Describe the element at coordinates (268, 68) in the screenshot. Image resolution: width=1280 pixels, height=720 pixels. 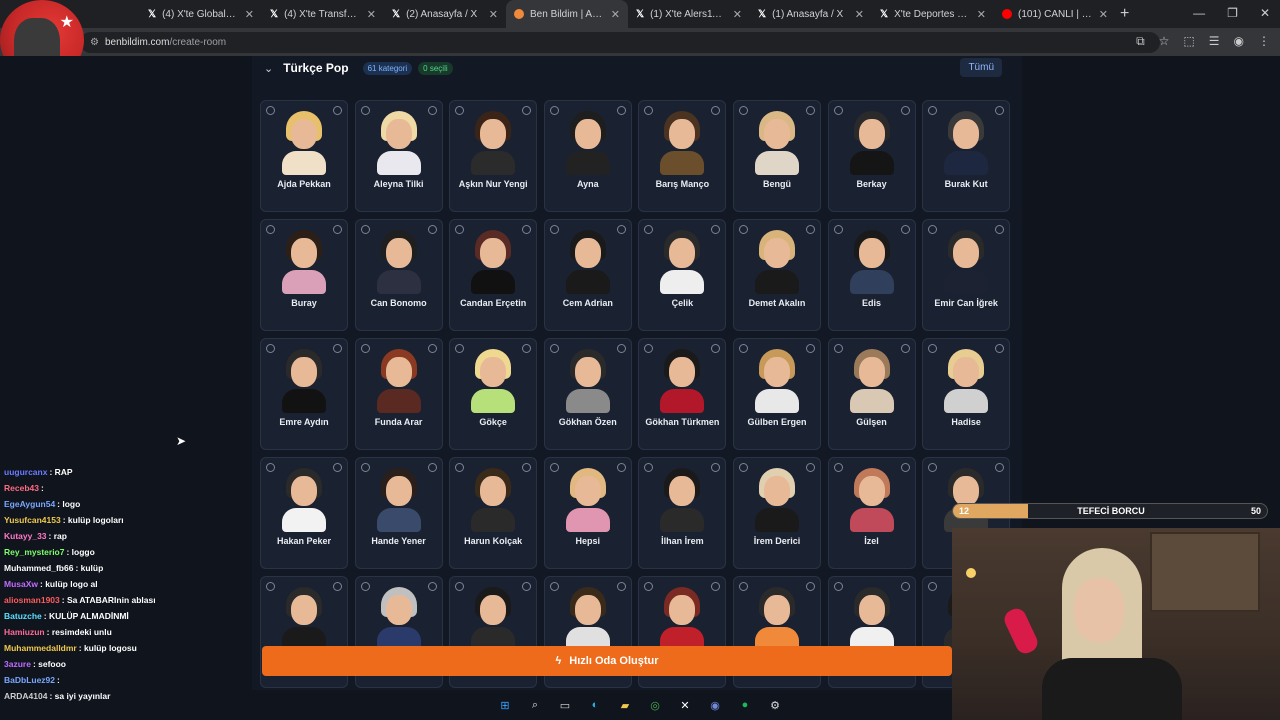
I see `chevron-down-icon: ⌄` at that location.